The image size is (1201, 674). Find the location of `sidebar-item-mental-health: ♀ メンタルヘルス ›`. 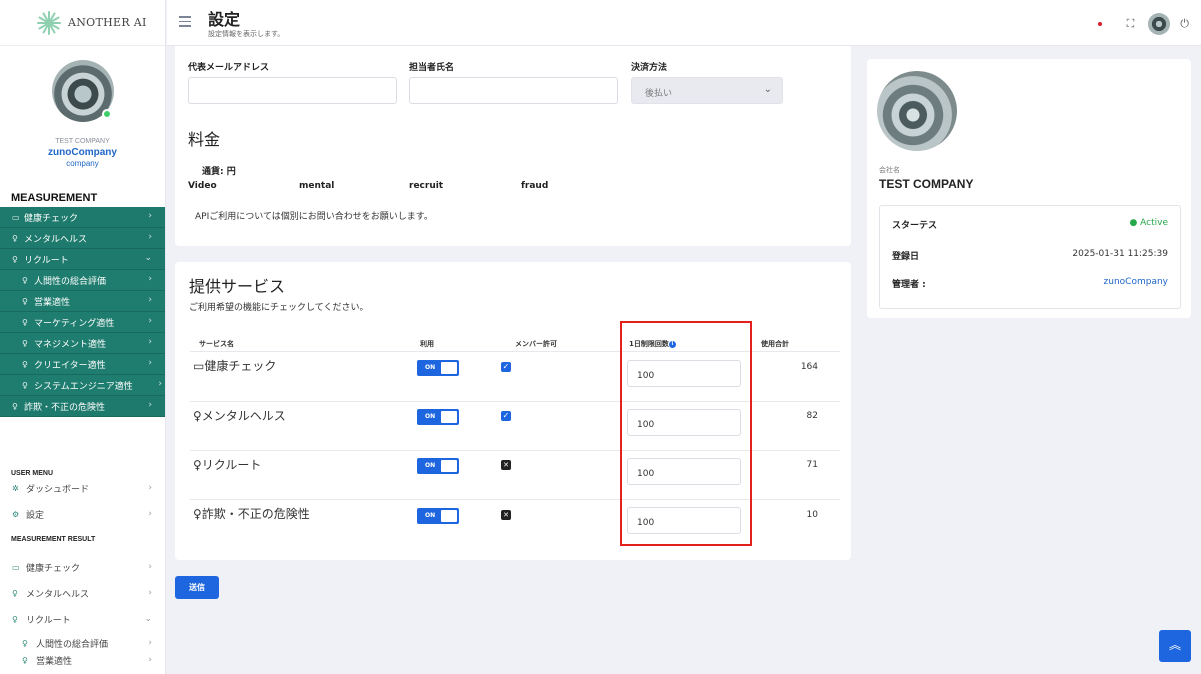

sidebar-item-mental-health: ♀ メンタルヘルス › is located at coordinates (82, 238).